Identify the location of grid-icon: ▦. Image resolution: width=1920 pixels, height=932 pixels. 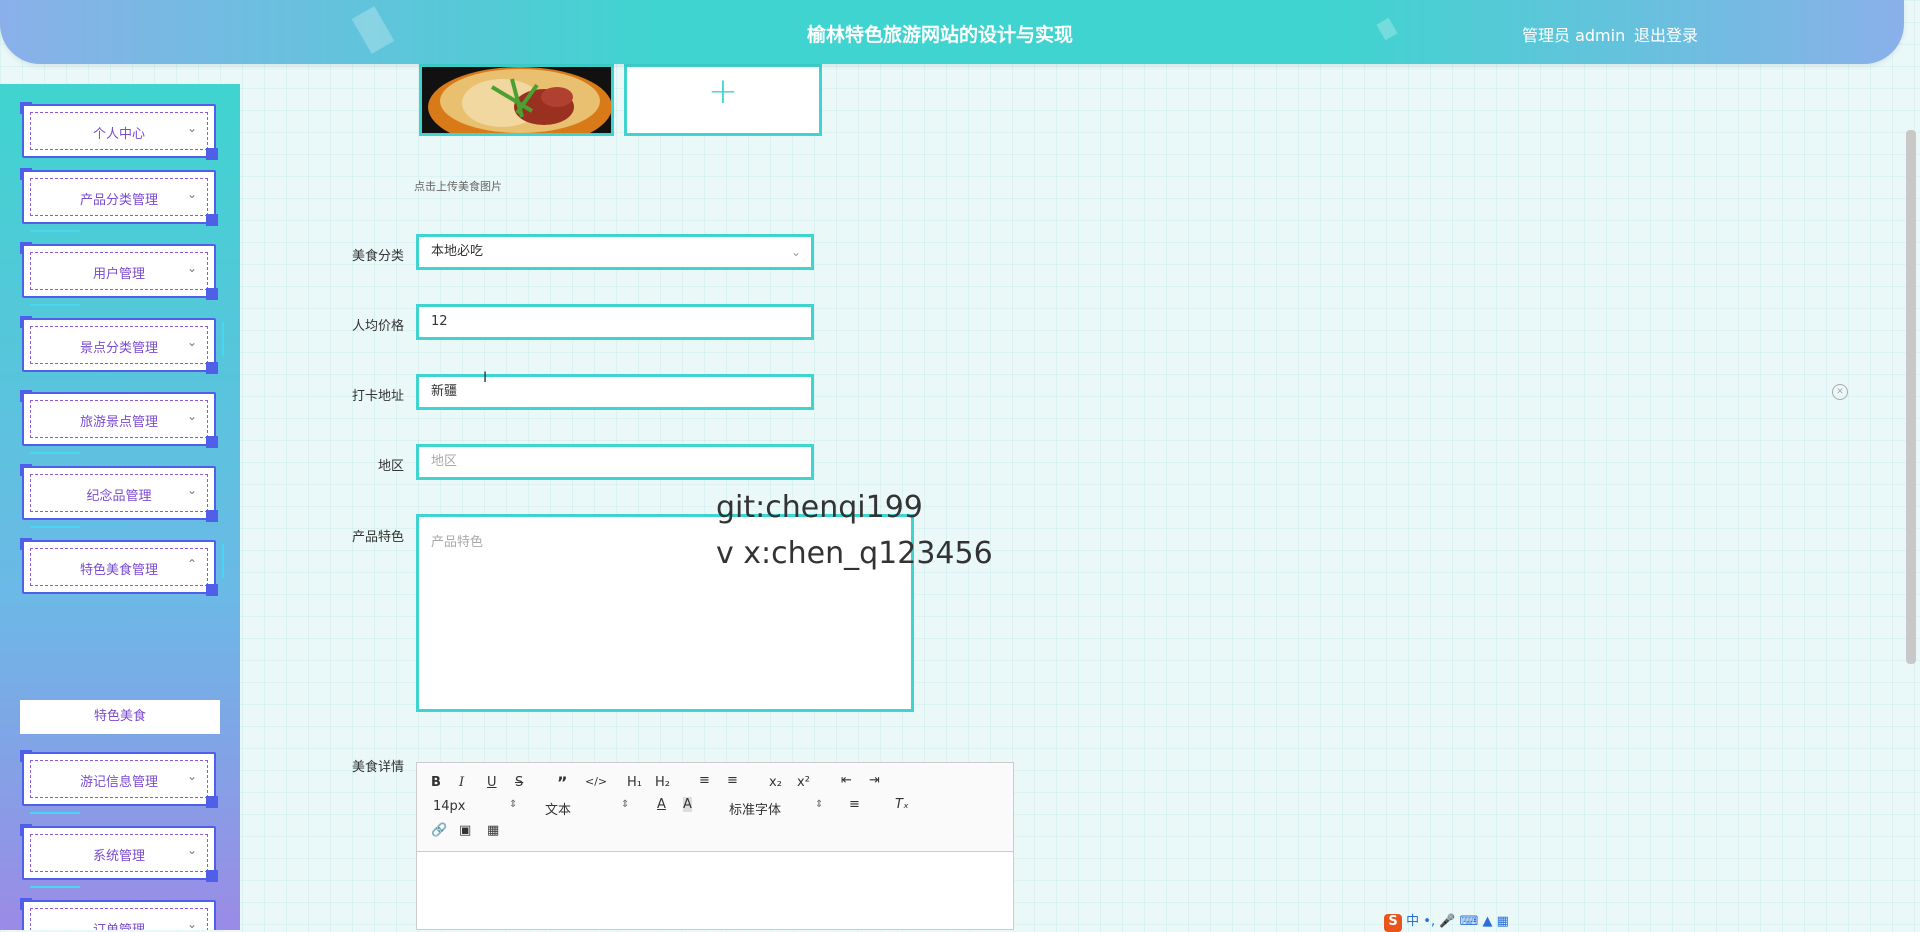
(1502, 921).